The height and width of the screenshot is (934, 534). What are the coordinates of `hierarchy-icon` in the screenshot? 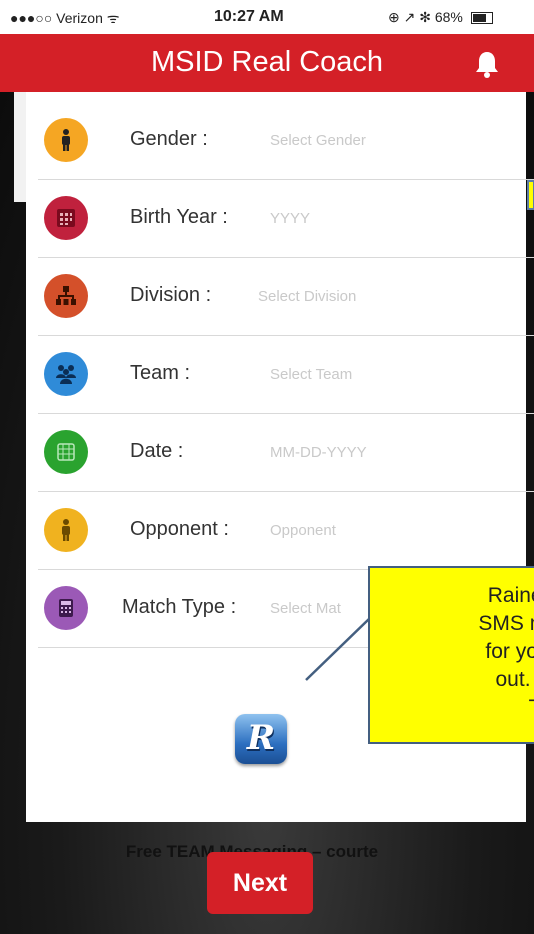 It's located at (66, 296).